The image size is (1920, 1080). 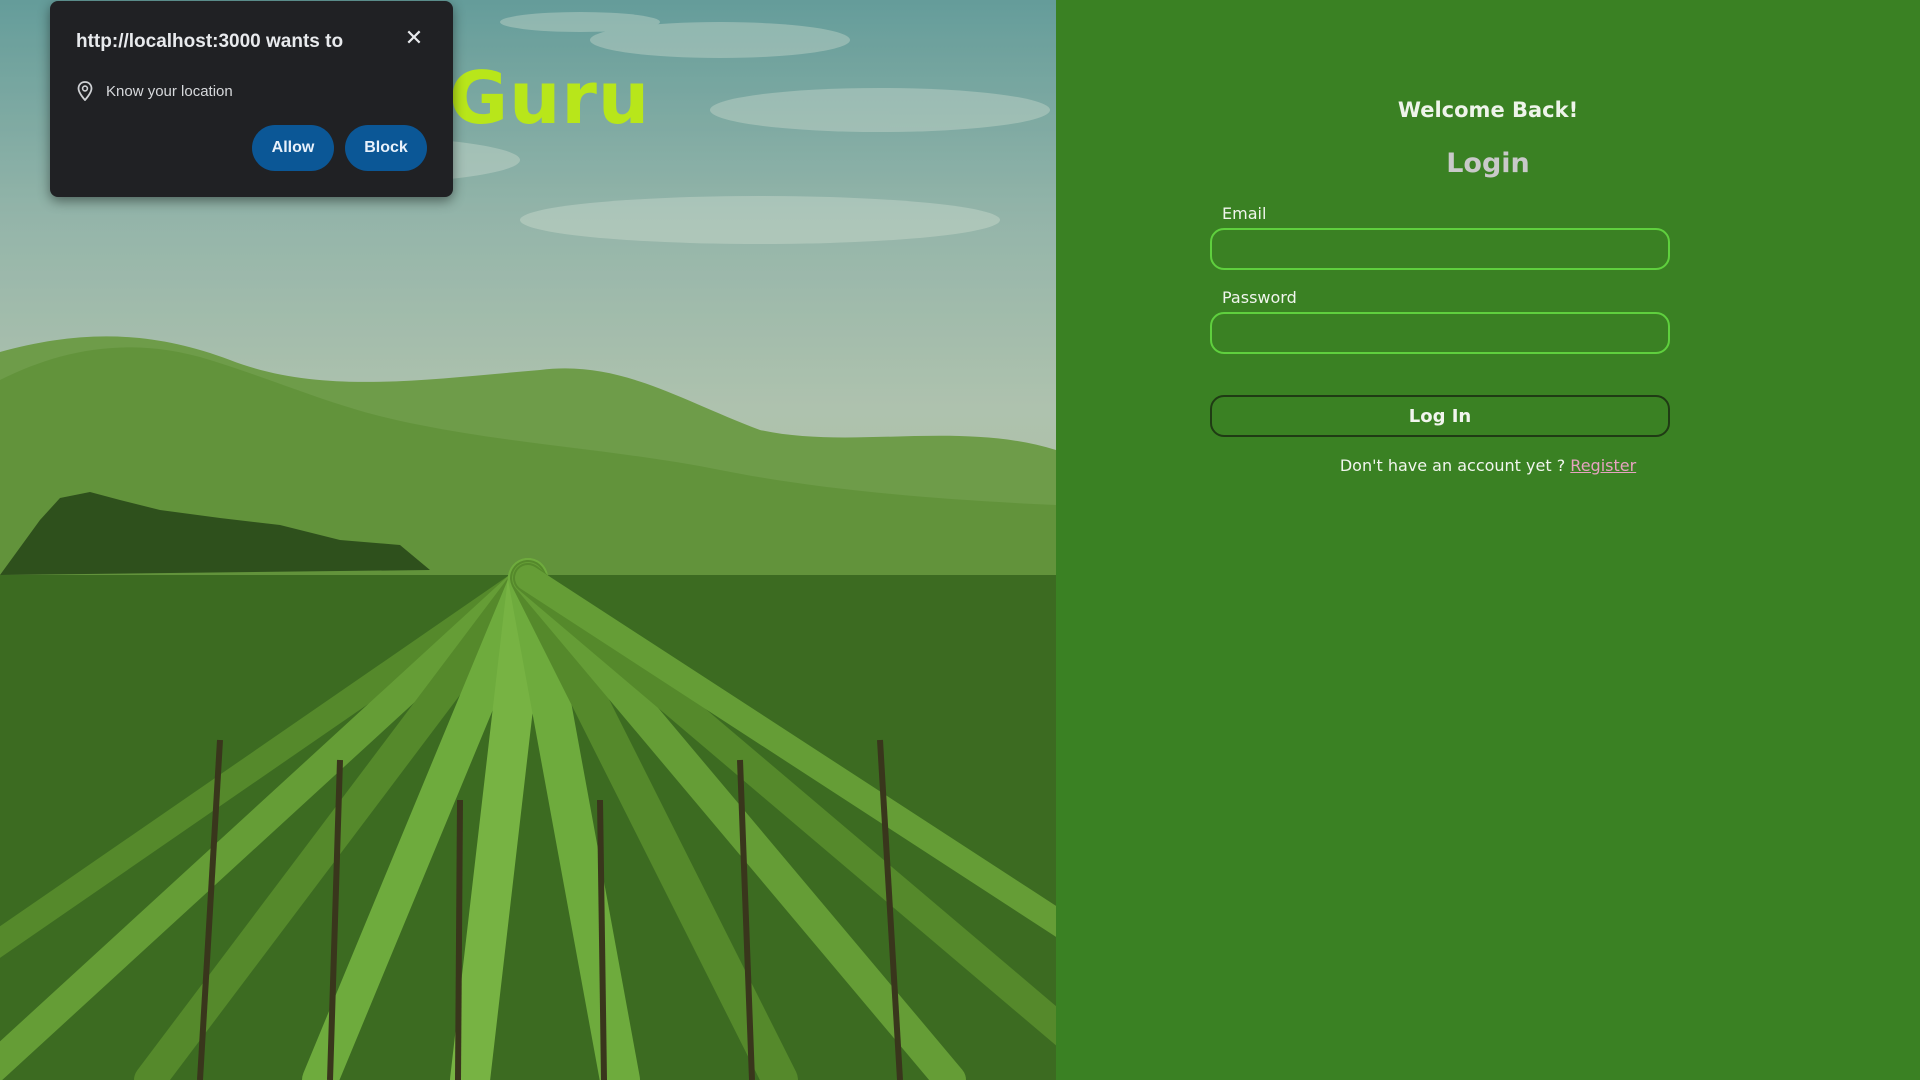 I want to click on email-field, so click(x=1440, y=249).